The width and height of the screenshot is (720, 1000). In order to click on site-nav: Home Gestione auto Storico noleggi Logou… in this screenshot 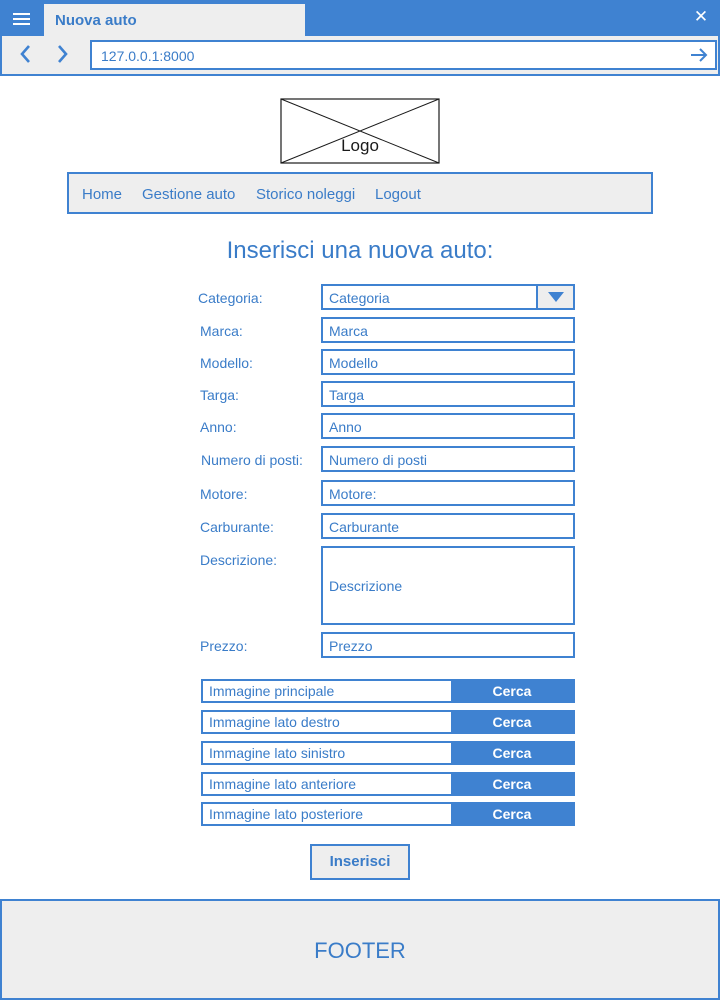, I will do `click(360, 193)`.